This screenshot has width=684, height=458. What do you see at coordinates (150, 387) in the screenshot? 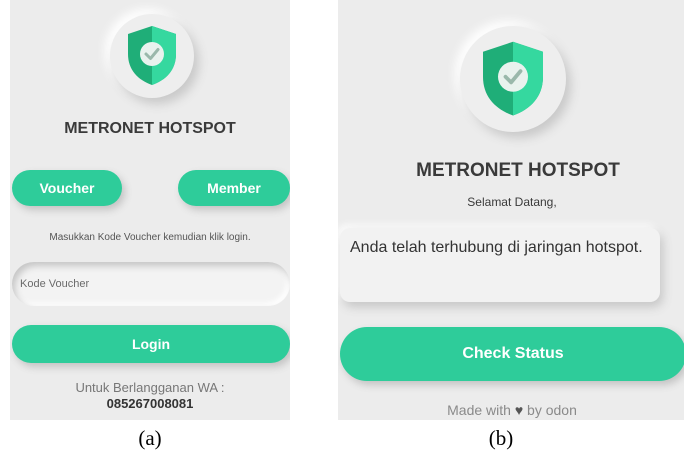
I see `subscribe-label: Untuk Berlangganan WA :` at bounding box center [150, 387].